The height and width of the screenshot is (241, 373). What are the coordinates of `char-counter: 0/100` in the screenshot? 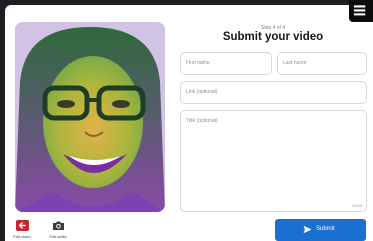 It's located at (356, 205).